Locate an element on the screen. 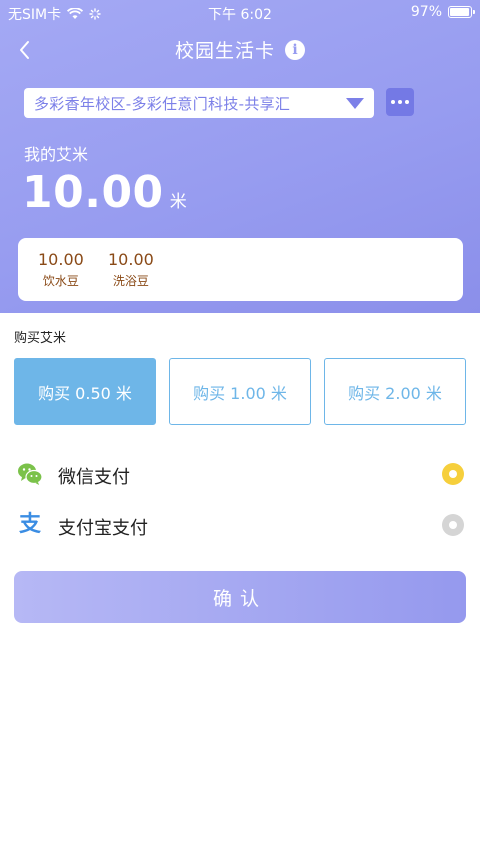 The height and width of the screenshot is (853, 480). balance-label: 我的艾米 is located at coordinates (56, 154).